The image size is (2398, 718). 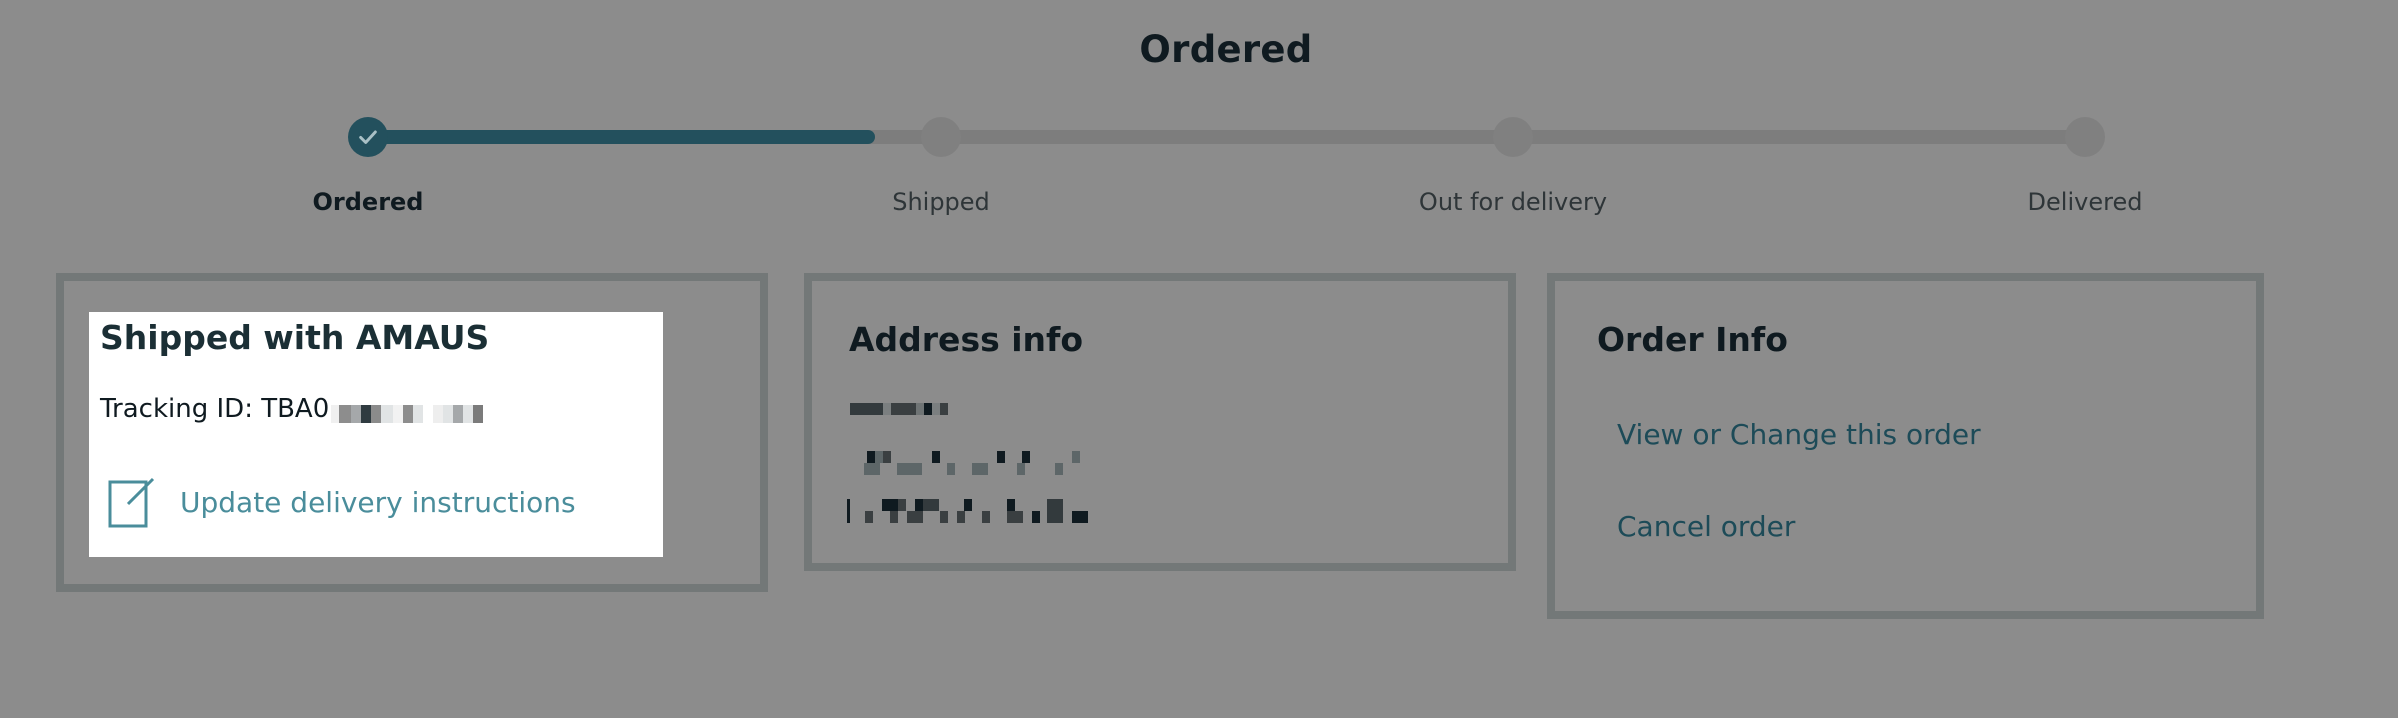 I want to click on step-dot-out-for-delivery, so click(x=1513, y=137).